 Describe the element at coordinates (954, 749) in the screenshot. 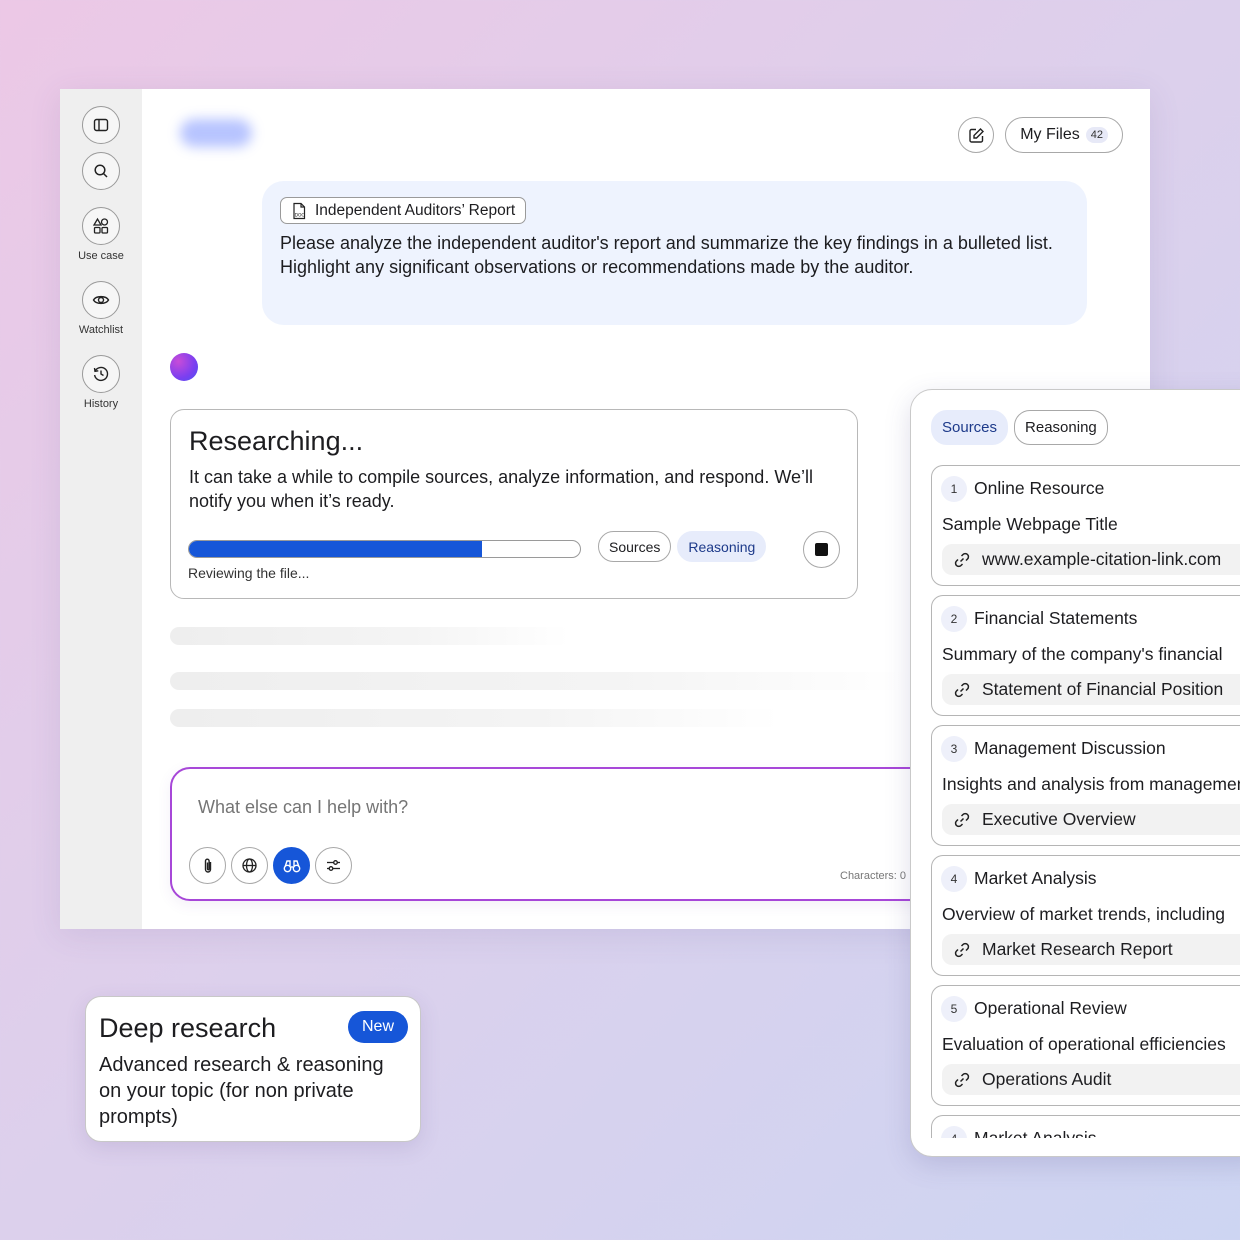

I see `source-number: 3` at that location.